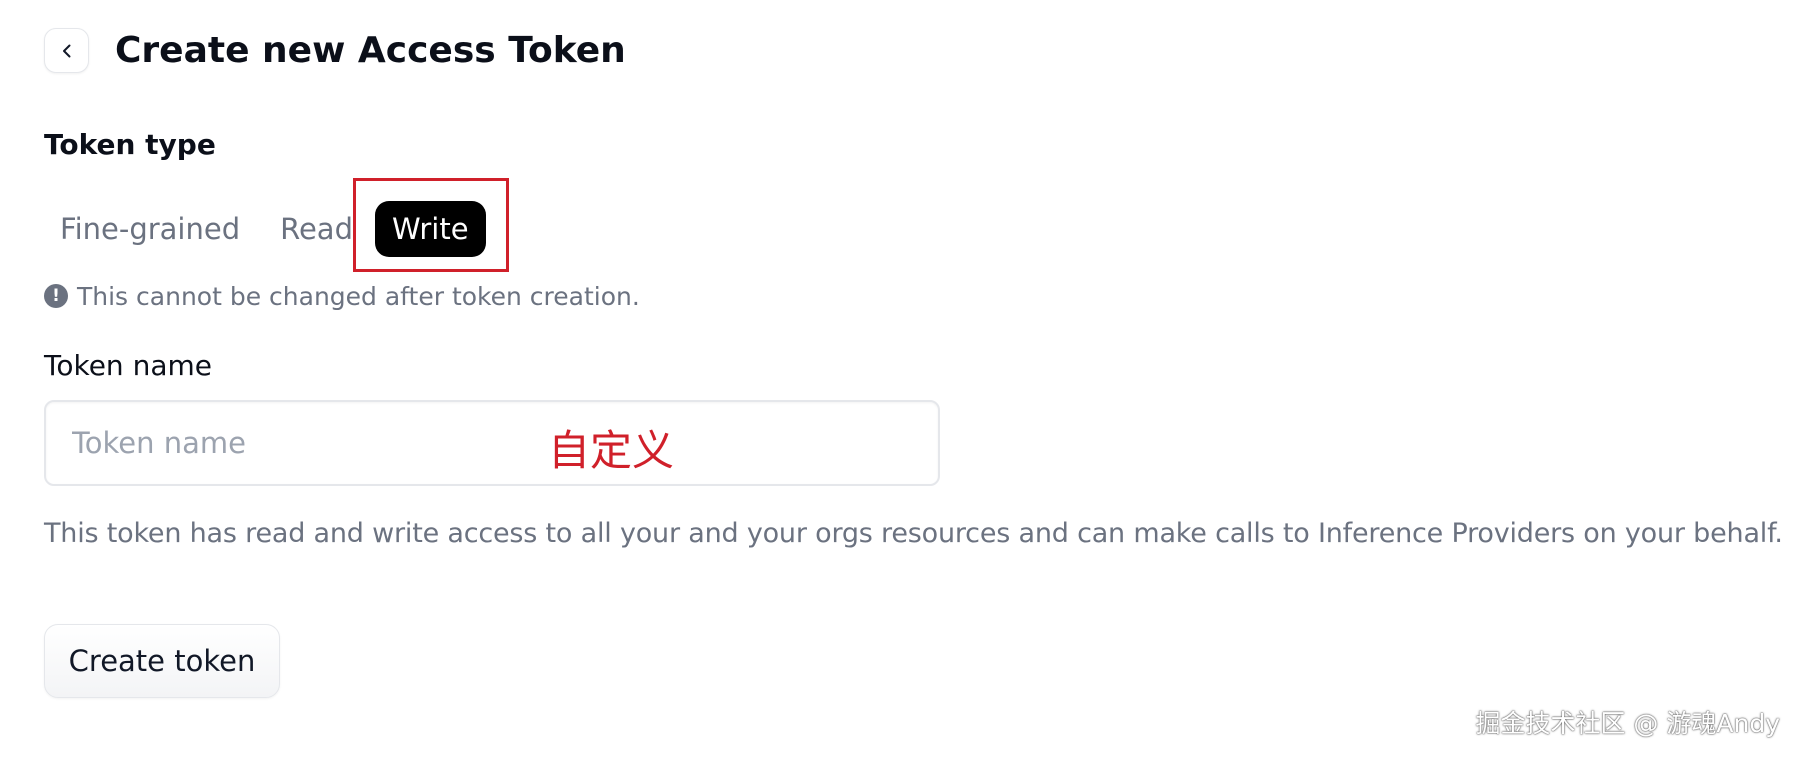 The width and height of the screenshot is (1798, 758). I want to click on tab-read: Read, so click(316, 229).